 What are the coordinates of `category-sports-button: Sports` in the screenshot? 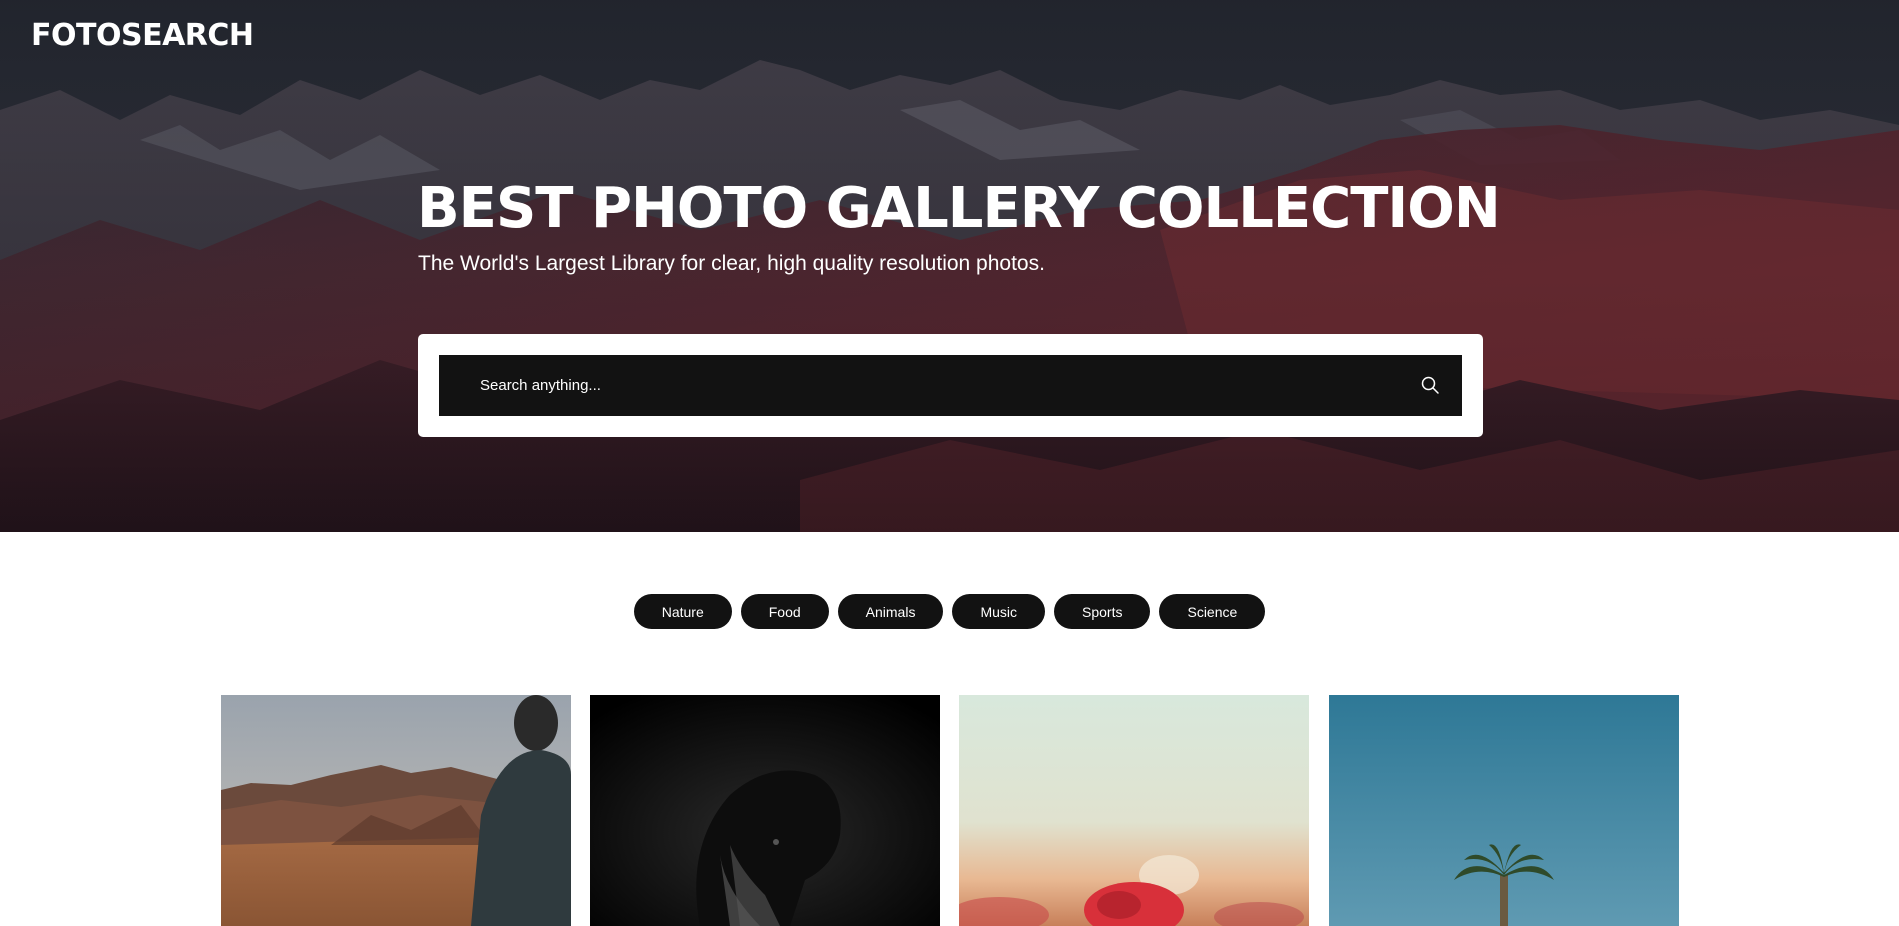 It's located at (1102, 611).